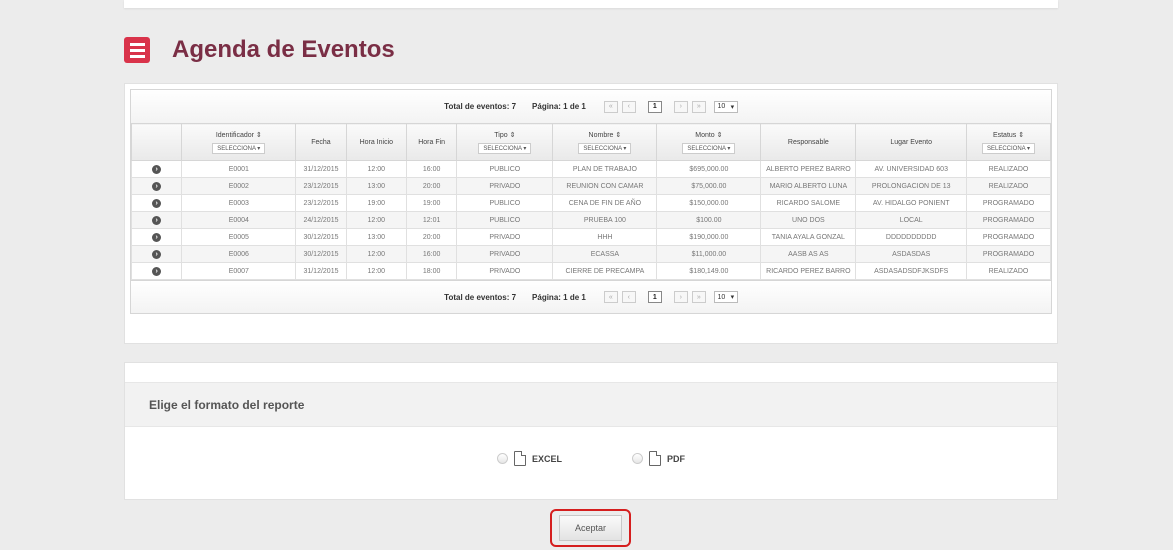 Image resolution: width=1173 pixels, height=550 pixels. Describe the element at coordinates (239, 220) in the screenshot. I see `table-cell: E0004` at that location.